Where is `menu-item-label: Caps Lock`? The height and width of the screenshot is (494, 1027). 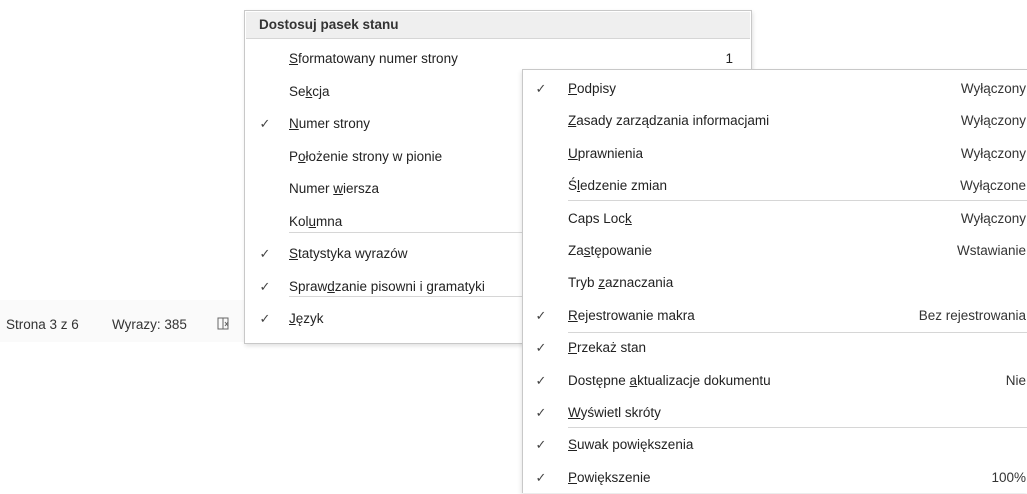
menu-item-label: Caps Lock is located at coordinates (600, 218).